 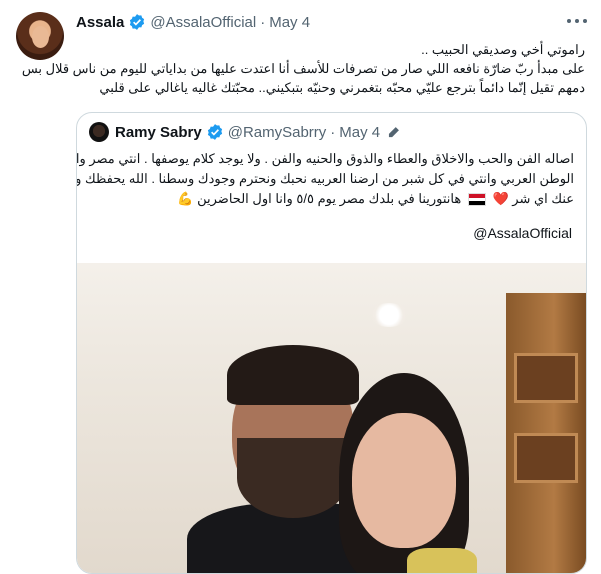 I want to click on woman-dress, so click(x=442, y=560).